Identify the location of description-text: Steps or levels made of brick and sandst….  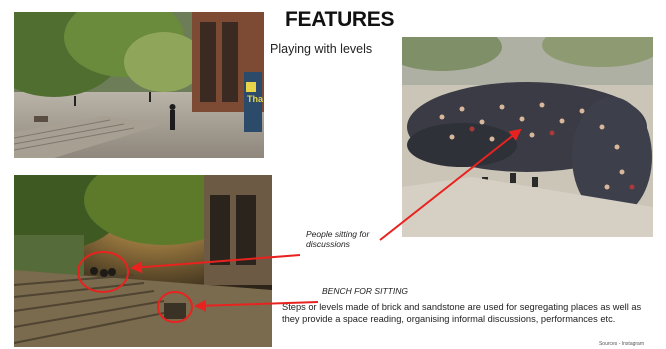
(462, 313).